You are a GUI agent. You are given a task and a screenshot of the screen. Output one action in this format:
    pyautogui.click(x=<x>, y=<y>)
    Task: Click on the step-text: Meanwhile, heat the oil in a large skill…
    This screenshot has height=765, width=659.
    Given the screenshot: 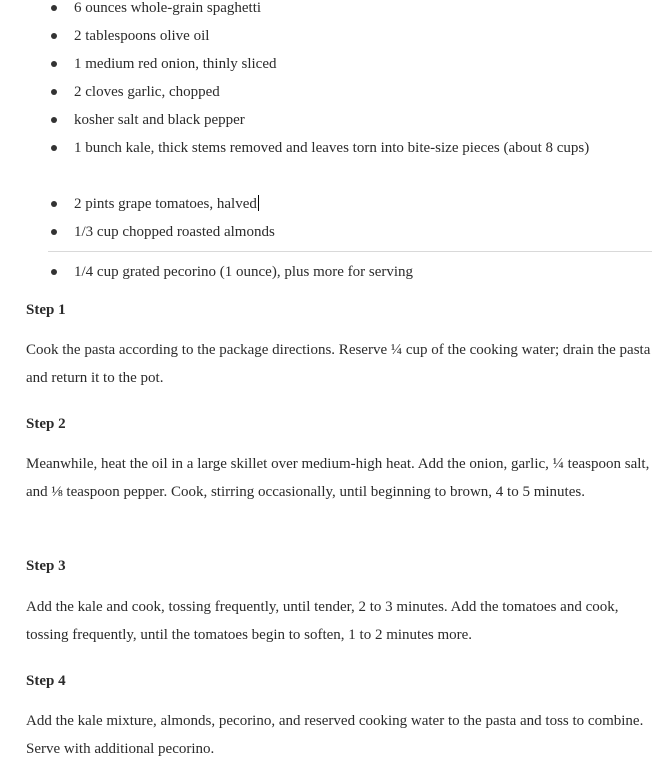 What is the action you would take?
    pyautogui.click(x=338, y=478)
    